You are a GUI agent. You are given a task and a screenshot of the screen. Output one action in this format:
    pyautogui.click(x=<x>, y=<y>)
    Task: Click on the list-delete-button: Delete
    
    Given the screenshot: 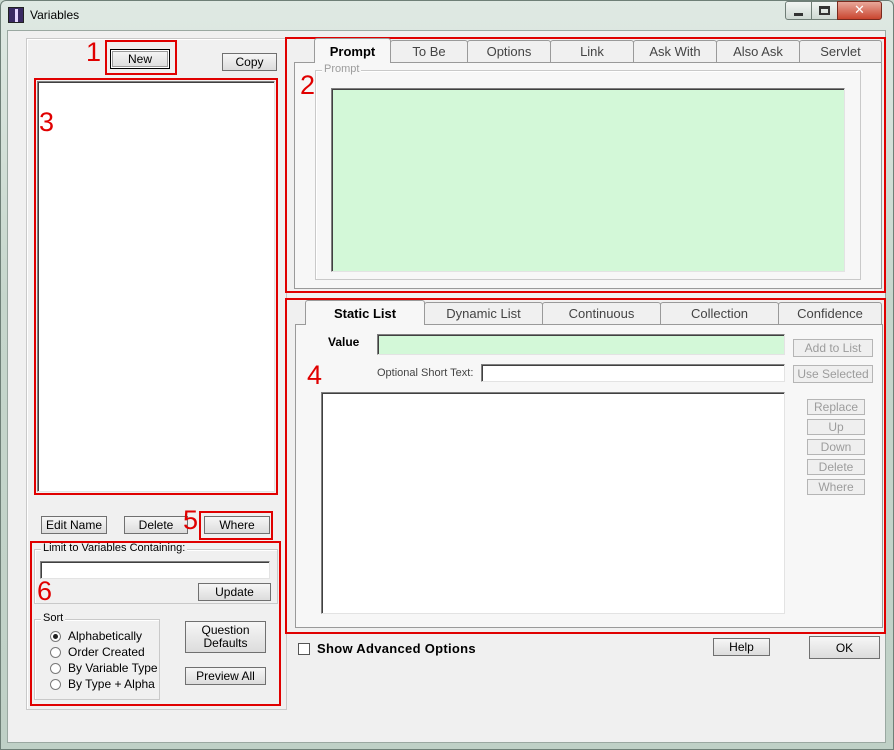 What is the action you would take?
    pyautogui.click(x=836, y=467)
    